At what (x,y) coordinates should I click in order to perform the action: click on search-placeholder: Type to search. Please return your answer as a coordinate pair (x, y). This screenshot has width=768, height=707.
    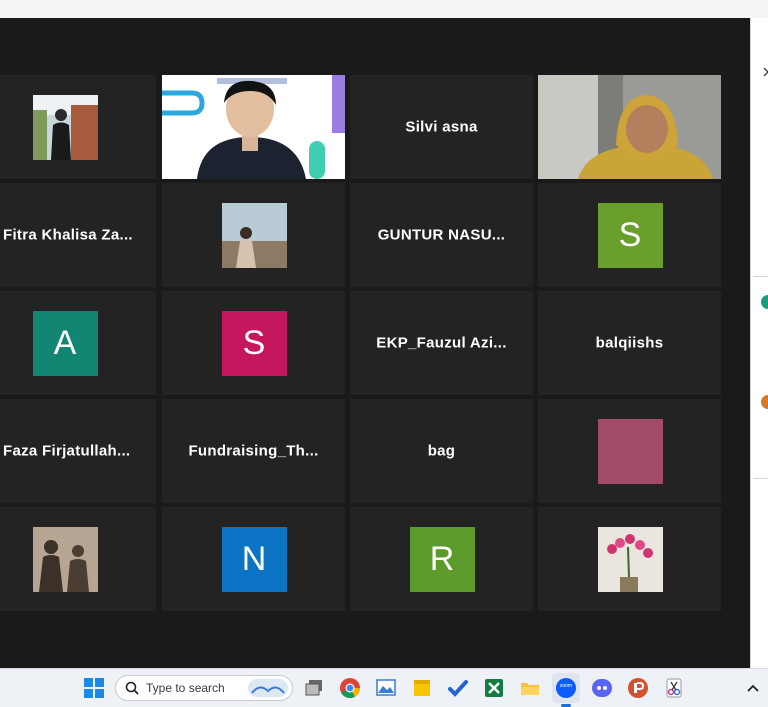
    Looking at the image, I should click on (185, 688).